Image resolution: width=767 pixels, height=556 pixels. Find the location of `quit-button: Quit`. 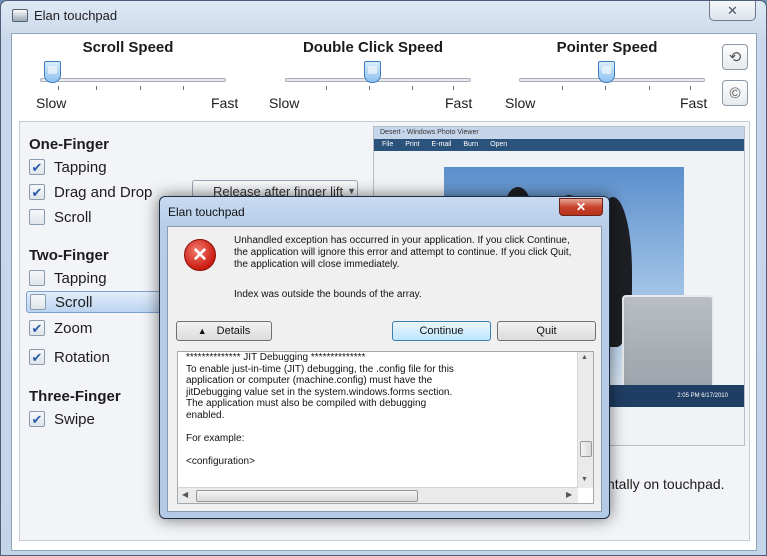

quit-button: Quit is located at coordinates (546, 331).